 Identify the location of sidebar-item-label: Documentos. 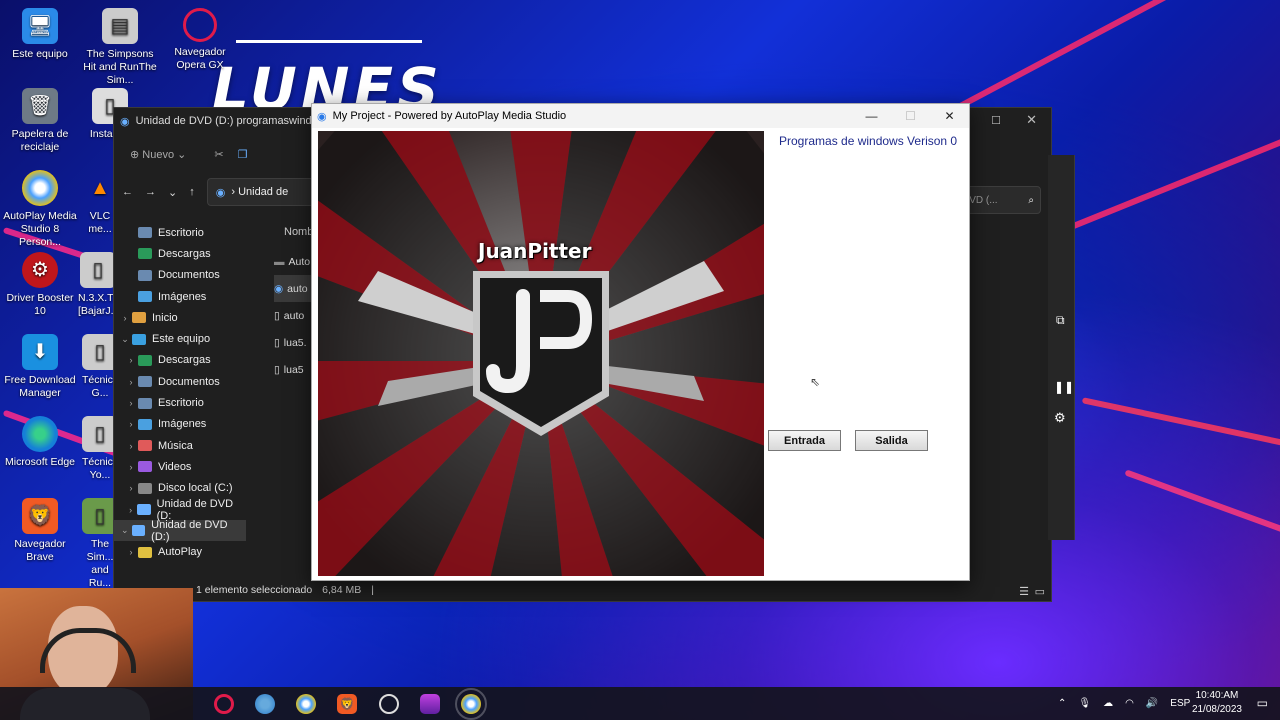
(189, 381).